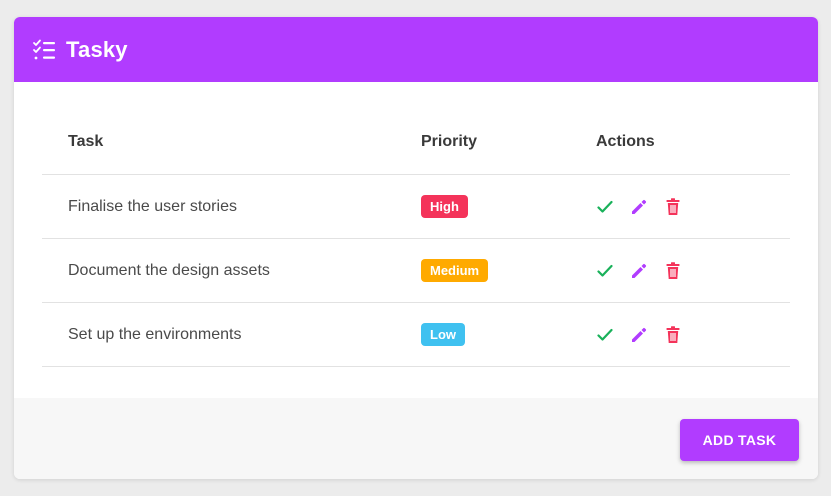 The image size is (831, 496). I want to click on app-title: Tasky, so click(97, 49).